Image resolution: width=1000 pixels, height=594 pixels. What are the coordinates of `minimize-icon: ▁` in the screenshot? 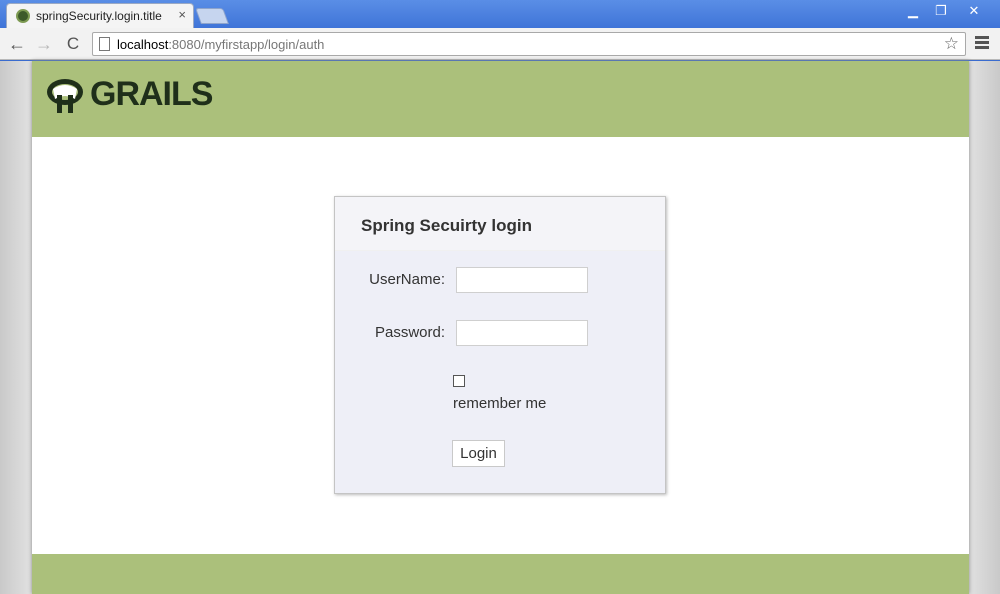 It's located at (913, 12).